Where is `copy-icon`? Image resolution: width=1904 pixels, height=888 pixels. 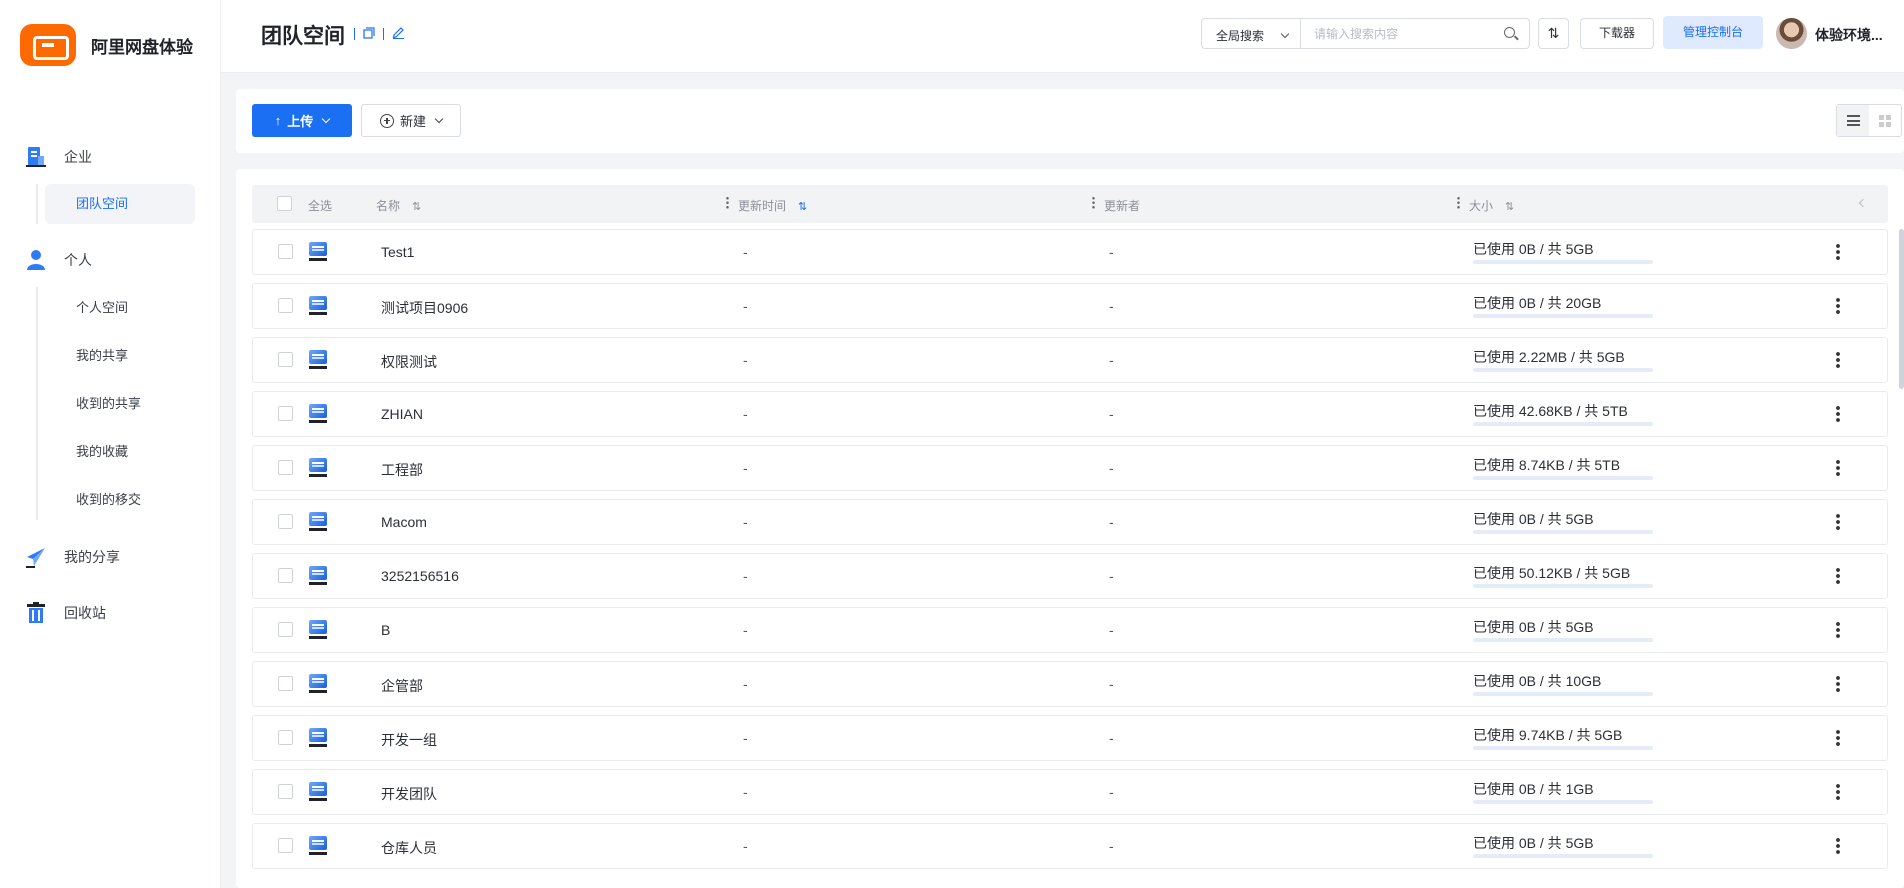 copy-icon is located at coordinates (369, 34).